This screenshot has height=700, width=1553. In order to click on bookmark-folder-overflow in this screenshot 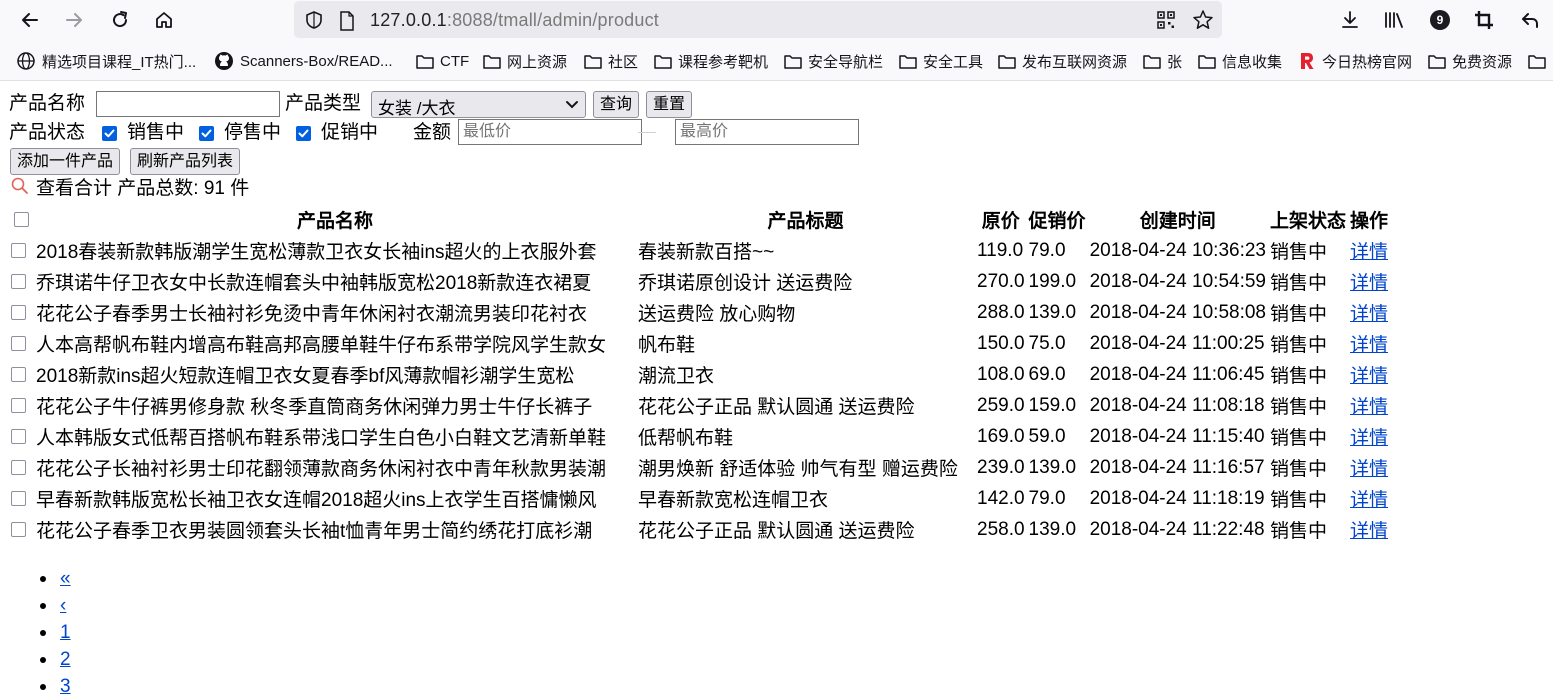, I will do `click(1540, 61)`.